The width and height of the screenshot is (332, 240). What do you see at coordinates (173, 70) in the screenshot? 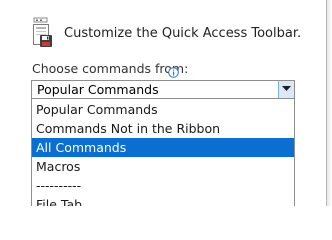
I see `info-icon` at bounding box center [173, 70].